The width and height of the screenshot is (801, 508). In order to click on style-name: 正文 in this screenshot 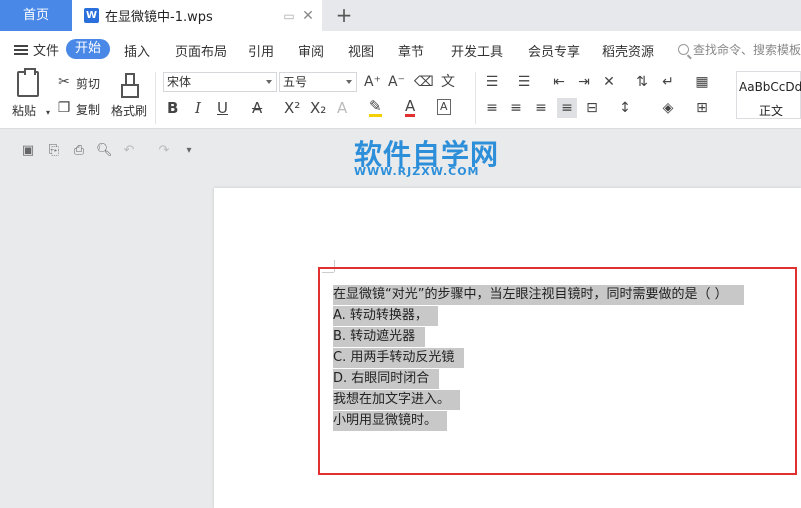, I will do `click(771, 111)`.